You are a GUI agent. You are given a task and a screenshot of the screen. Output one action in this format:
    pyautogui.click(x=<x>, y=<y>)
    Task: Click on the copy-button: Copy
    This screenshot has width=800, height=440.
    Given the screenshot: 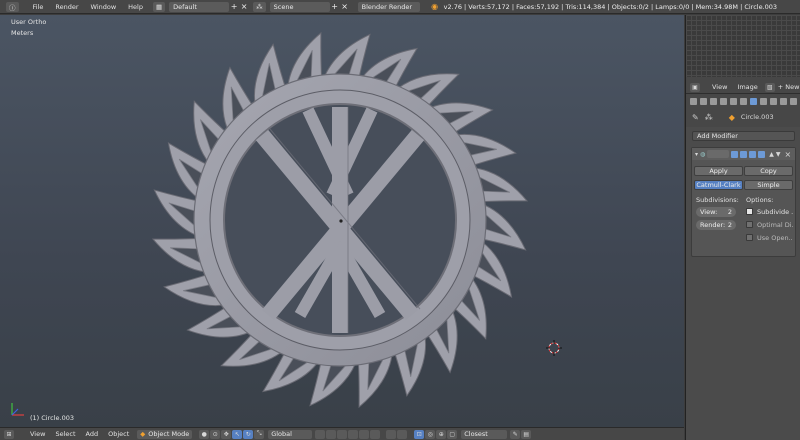 What is the action you would take?
    pyautogui.click(x=768, y=171)
    